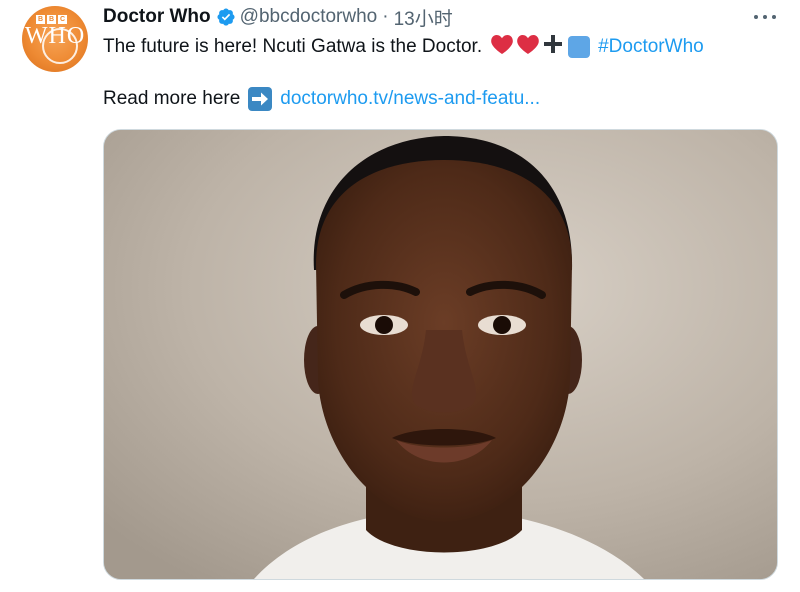  I want to click on avatar: B B C WHO, so click(55, 39).